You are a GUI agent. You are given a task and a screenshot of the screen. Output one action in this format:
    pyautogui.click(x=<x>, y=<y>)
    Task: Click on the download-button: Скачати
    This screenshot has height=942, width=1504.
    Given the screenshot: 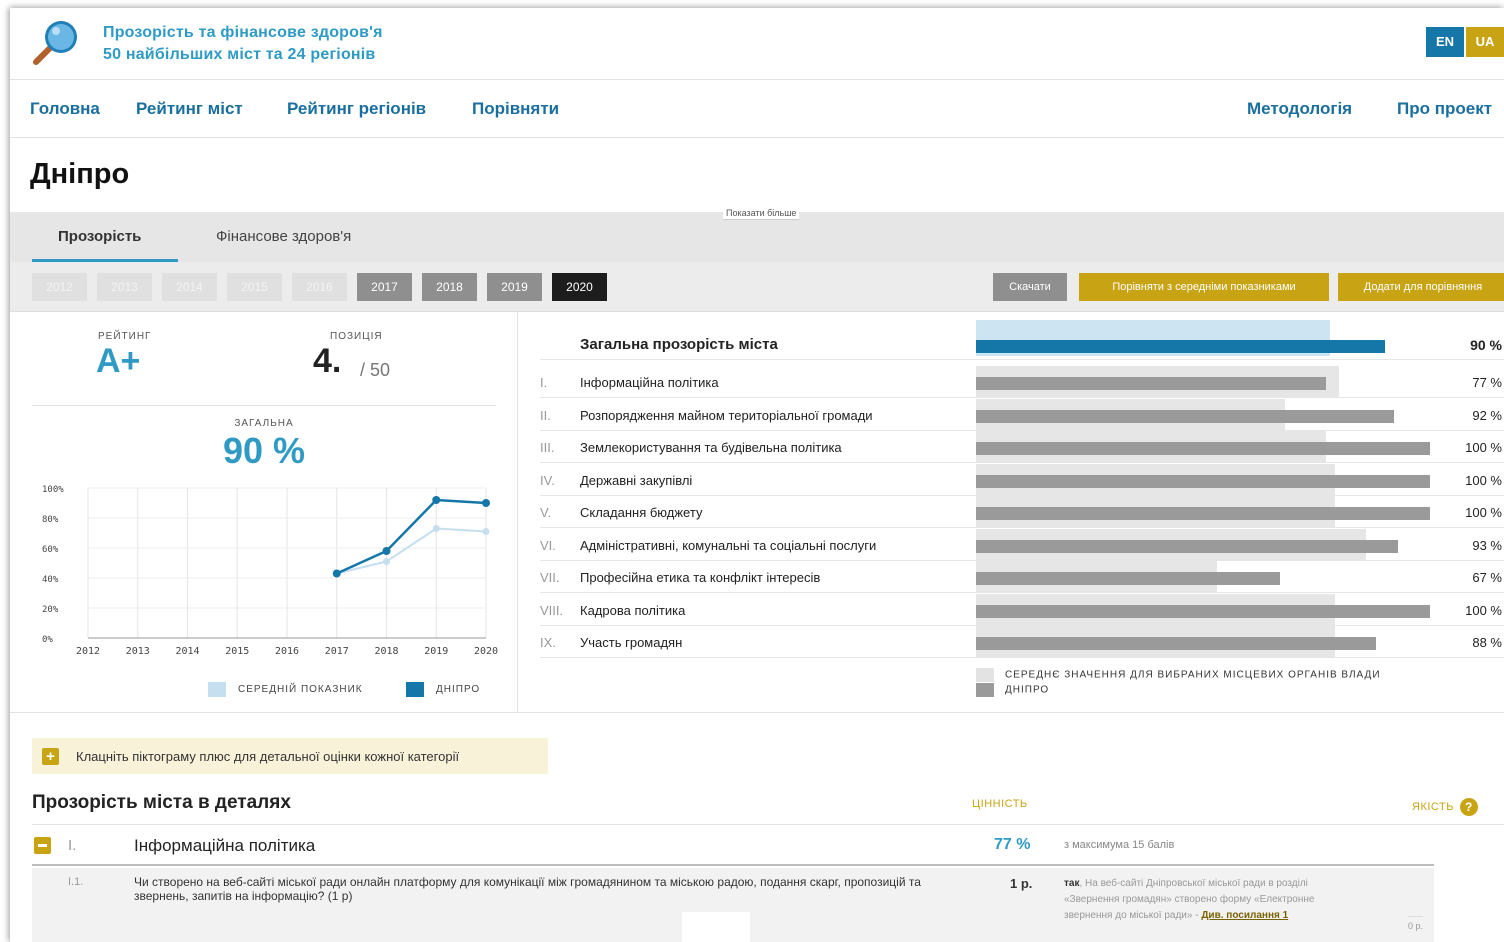 What is the action you would take?
    pyautogui.click(x=1030, y=287)
    